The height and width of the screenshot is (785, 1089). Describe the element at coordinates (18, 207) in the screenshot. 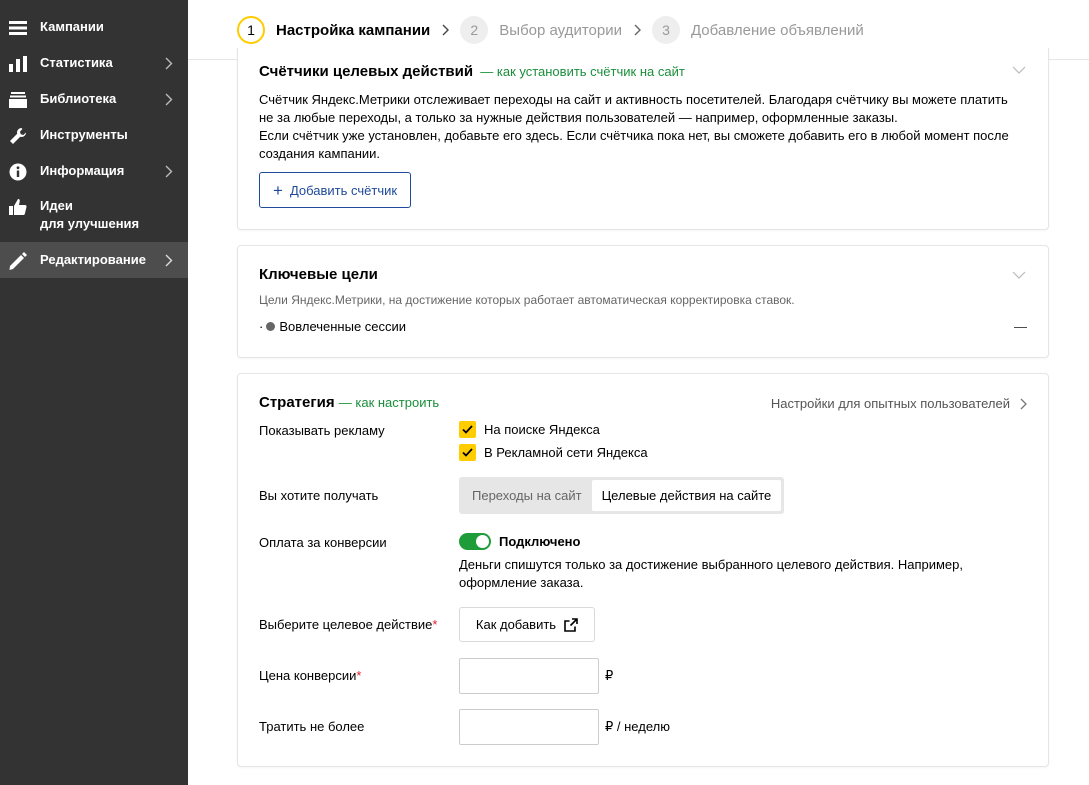

I see `thumbs-up-icon` at that location.